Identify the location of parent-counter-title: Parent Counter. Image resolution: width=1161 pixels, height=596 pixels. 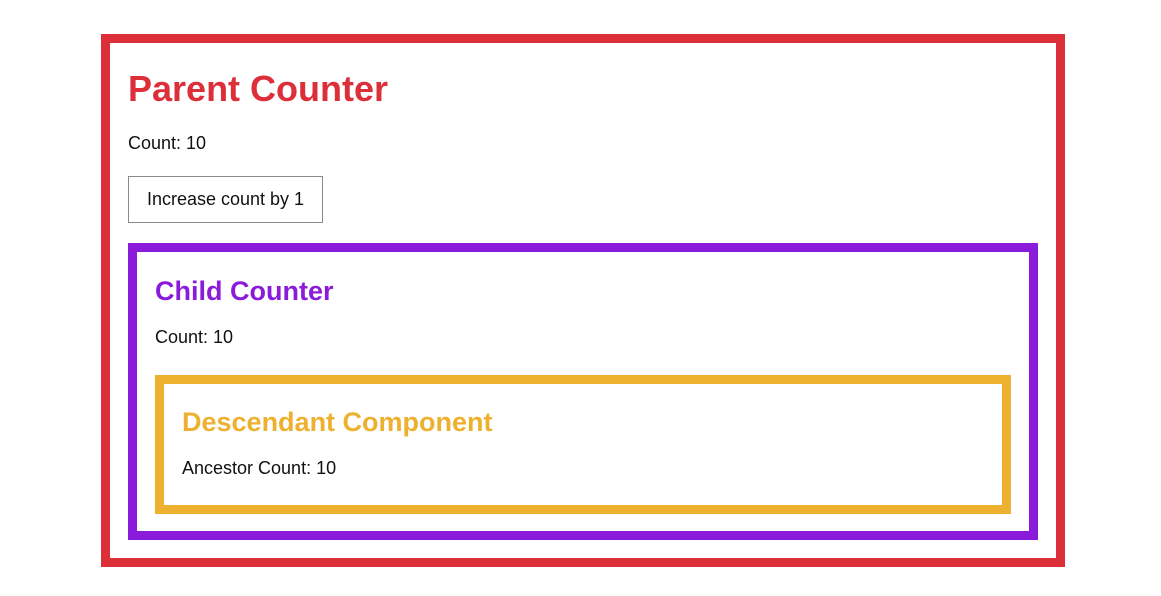
(258, 88).